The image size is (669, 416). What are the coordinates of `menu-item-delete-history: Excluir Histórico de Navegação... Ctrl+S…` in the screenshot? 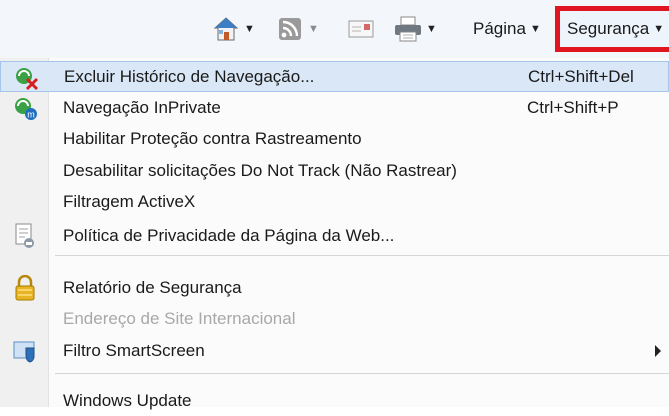 It's located at (334, 76).